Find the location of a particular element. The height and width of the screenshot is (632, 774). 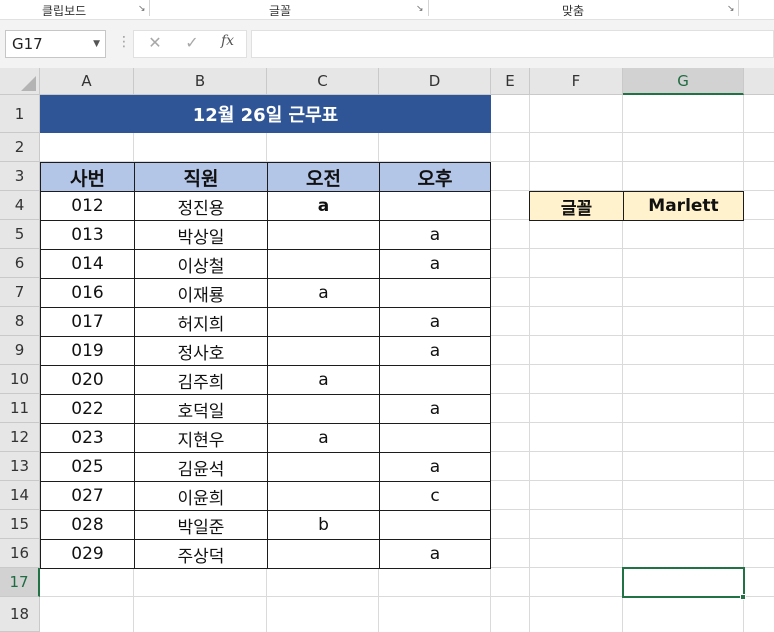

cell-id: 017 is located at coordinates (87, 322).